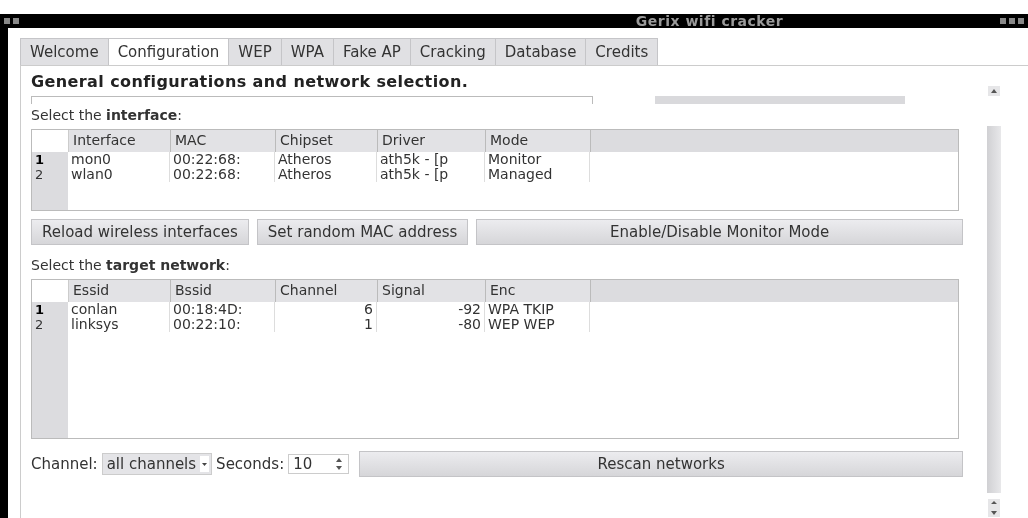  Describe the element at coordinates (250, 464) in the screenshot. I see `seconds-label: Seconds:` at that location.